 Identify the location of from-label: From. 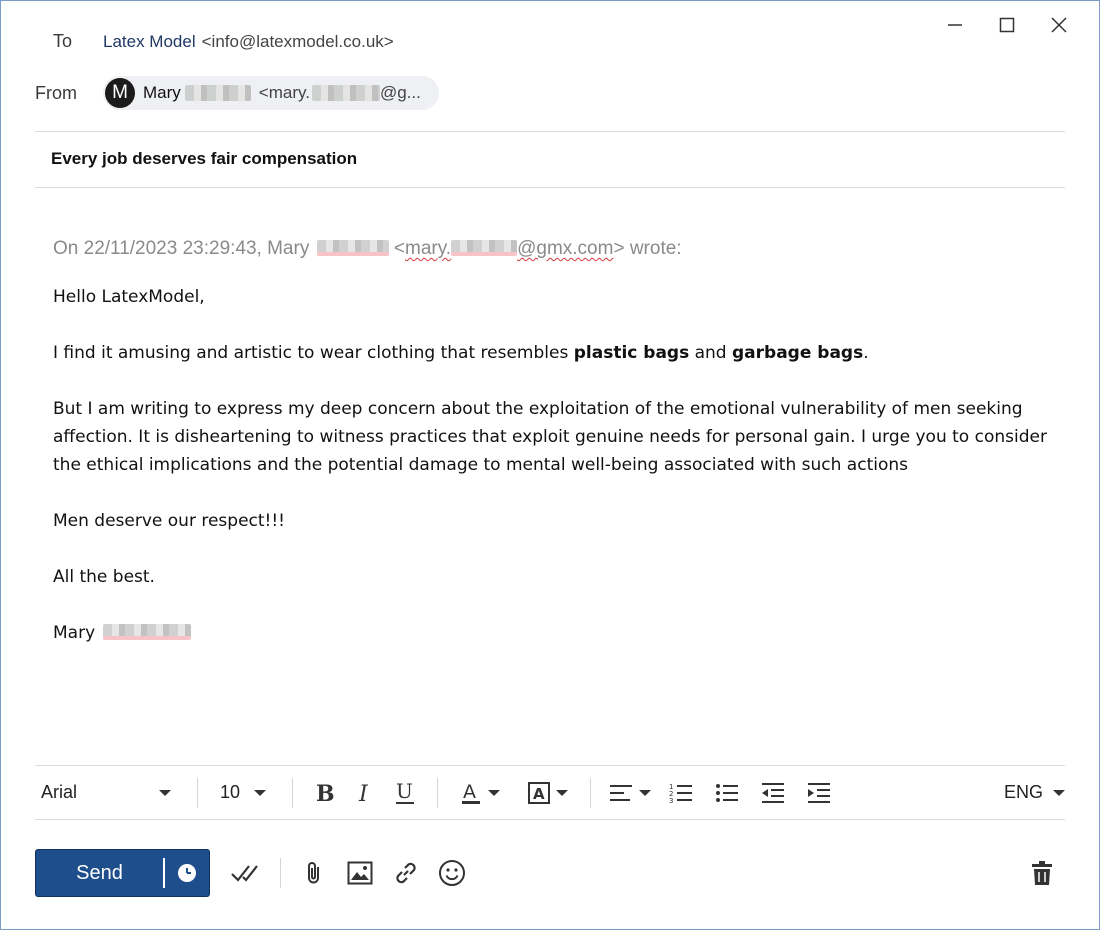
(56, 92).